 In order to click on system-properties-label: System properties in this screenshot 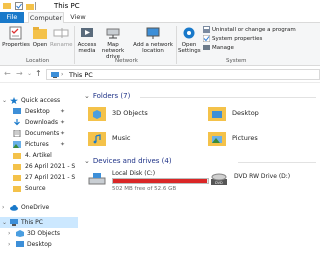, I will do `click(237, 39)`.